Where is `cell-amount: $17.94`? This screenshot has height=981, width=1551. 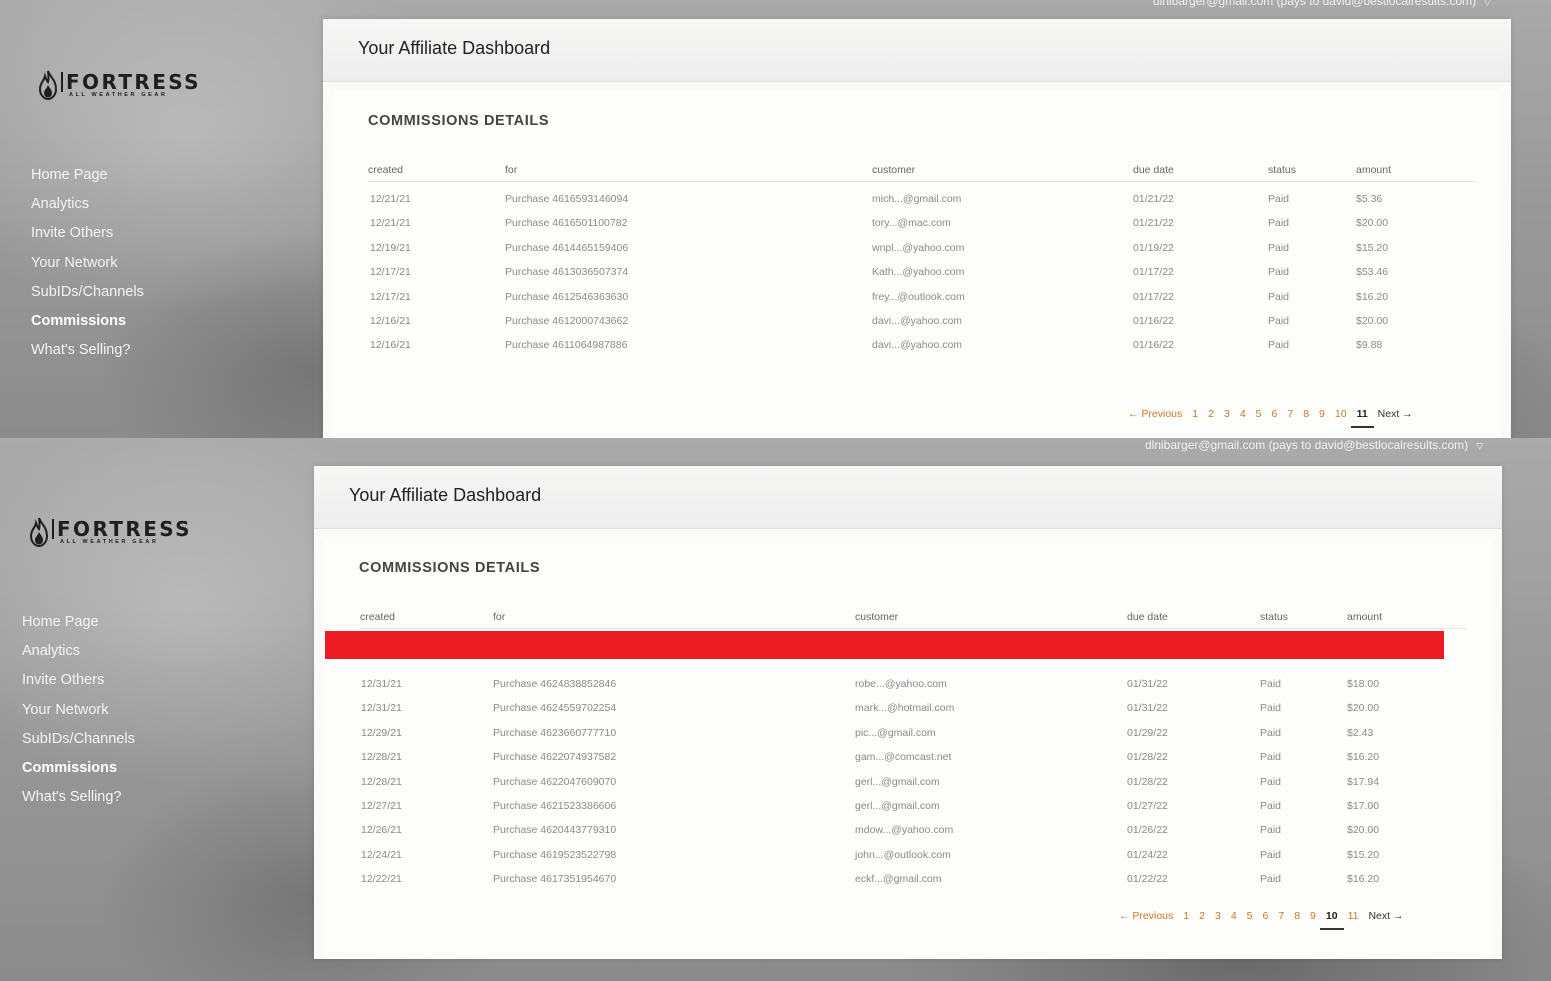 cell-amount: $17.94 is located at coordinates (1363, 781).